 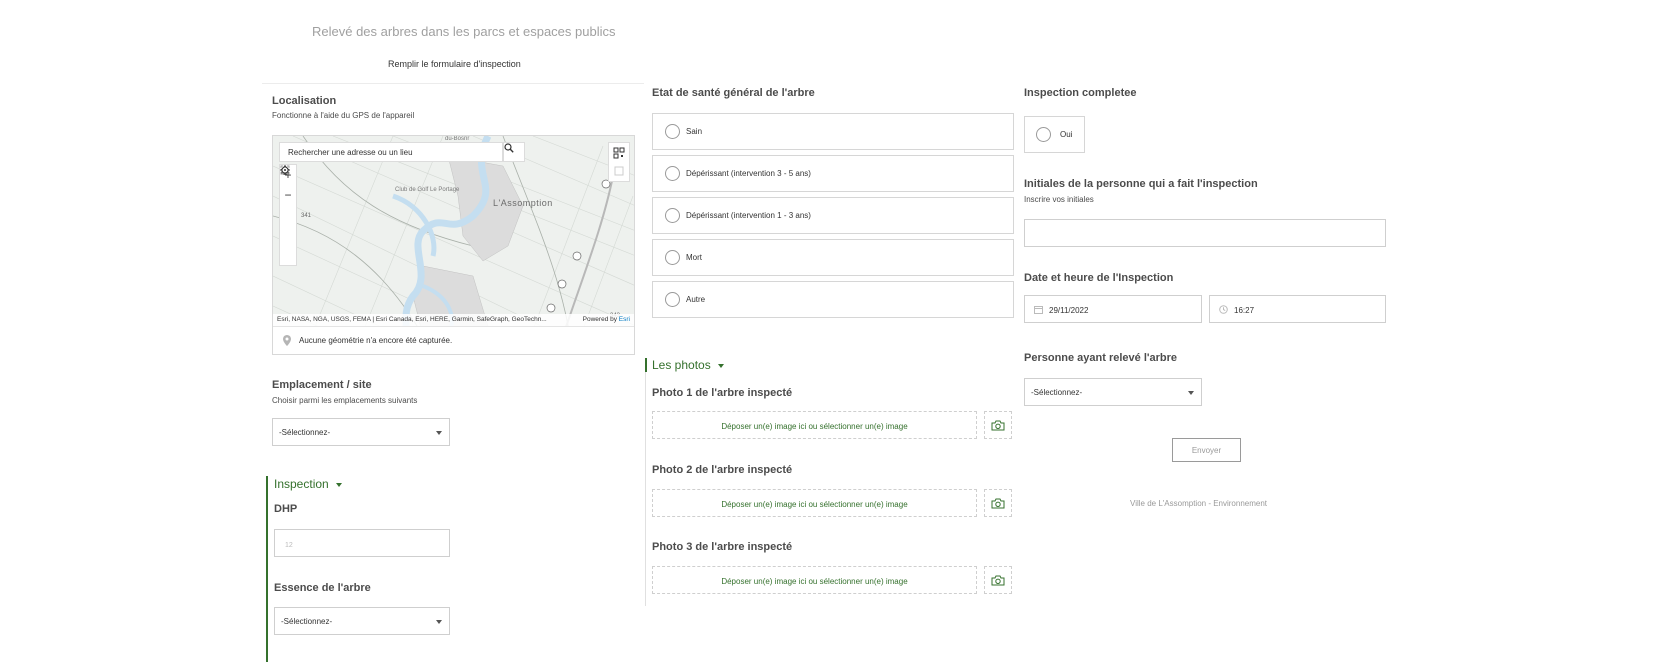 I want to click on form-subtitle: Remplir le formulaire d'inspection, so click(x=454, y=64).